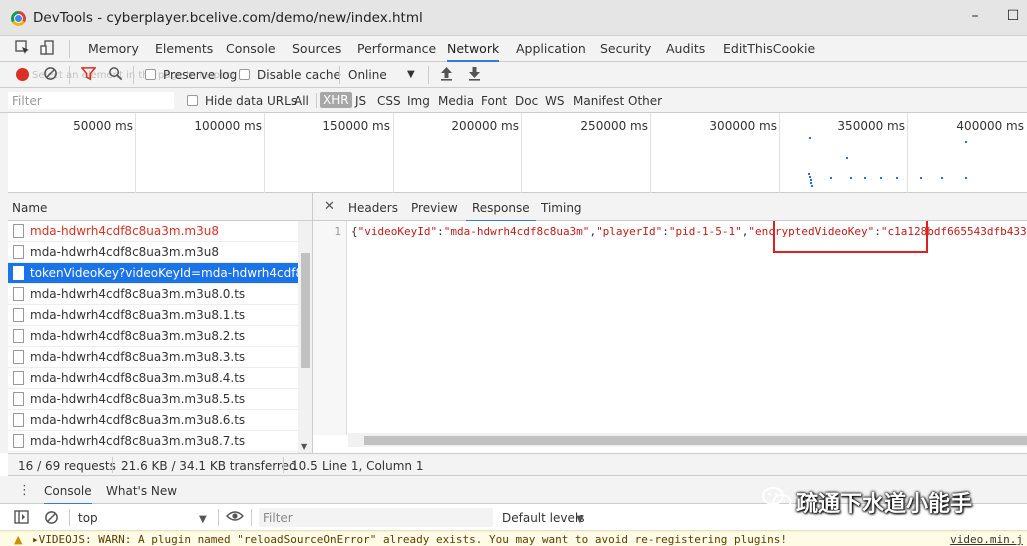 Image resolution: width=1027 pixels, height=546 pixels. What do you see at coordinates (150, 74) in the screenshot?
I see `preserve-log-checkbox` at bounding box center [150, 74].